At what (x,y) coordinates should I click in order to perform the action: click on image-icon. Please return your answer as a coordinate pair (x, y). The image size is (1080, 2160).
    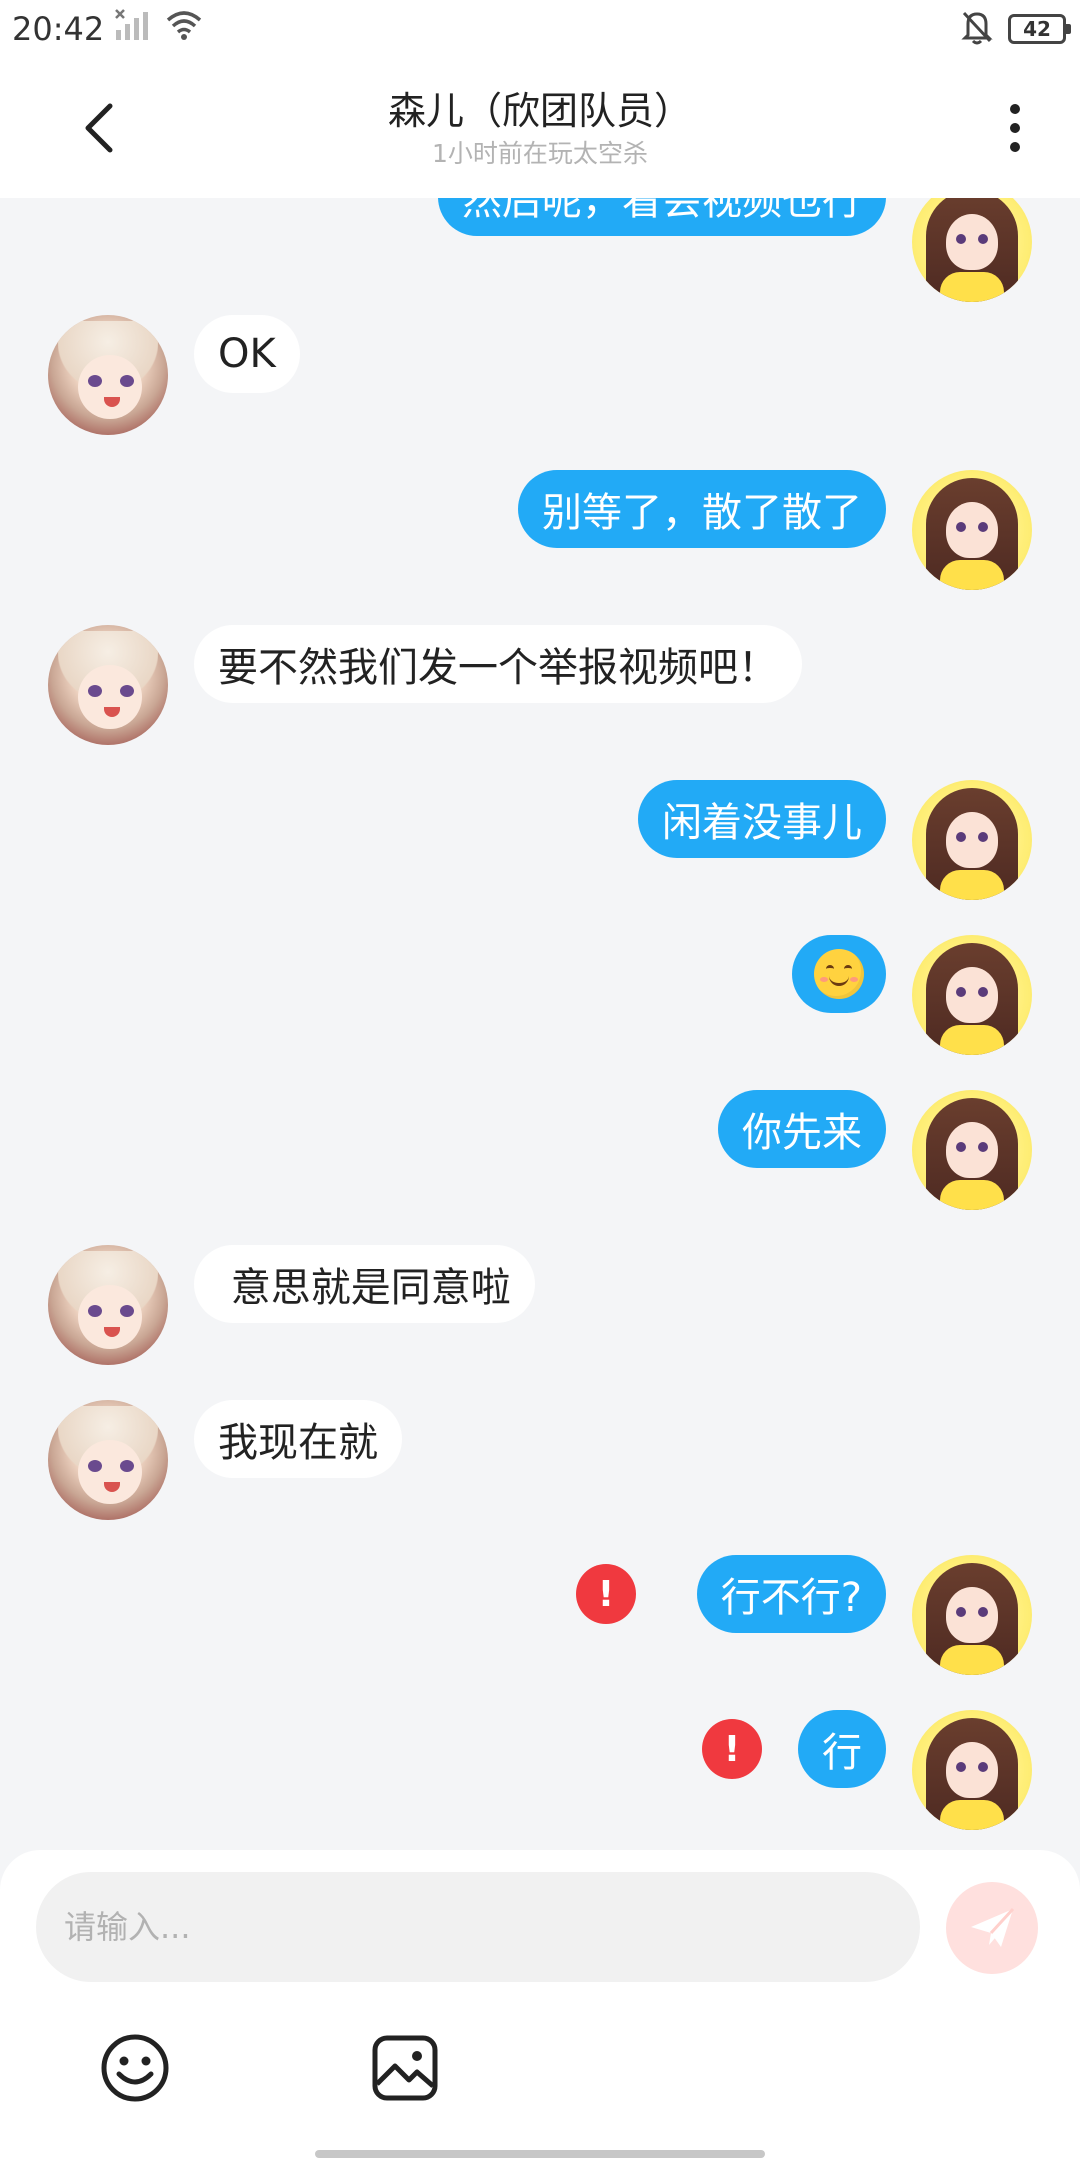
    Looking at the image, I should click on (405, 2068).